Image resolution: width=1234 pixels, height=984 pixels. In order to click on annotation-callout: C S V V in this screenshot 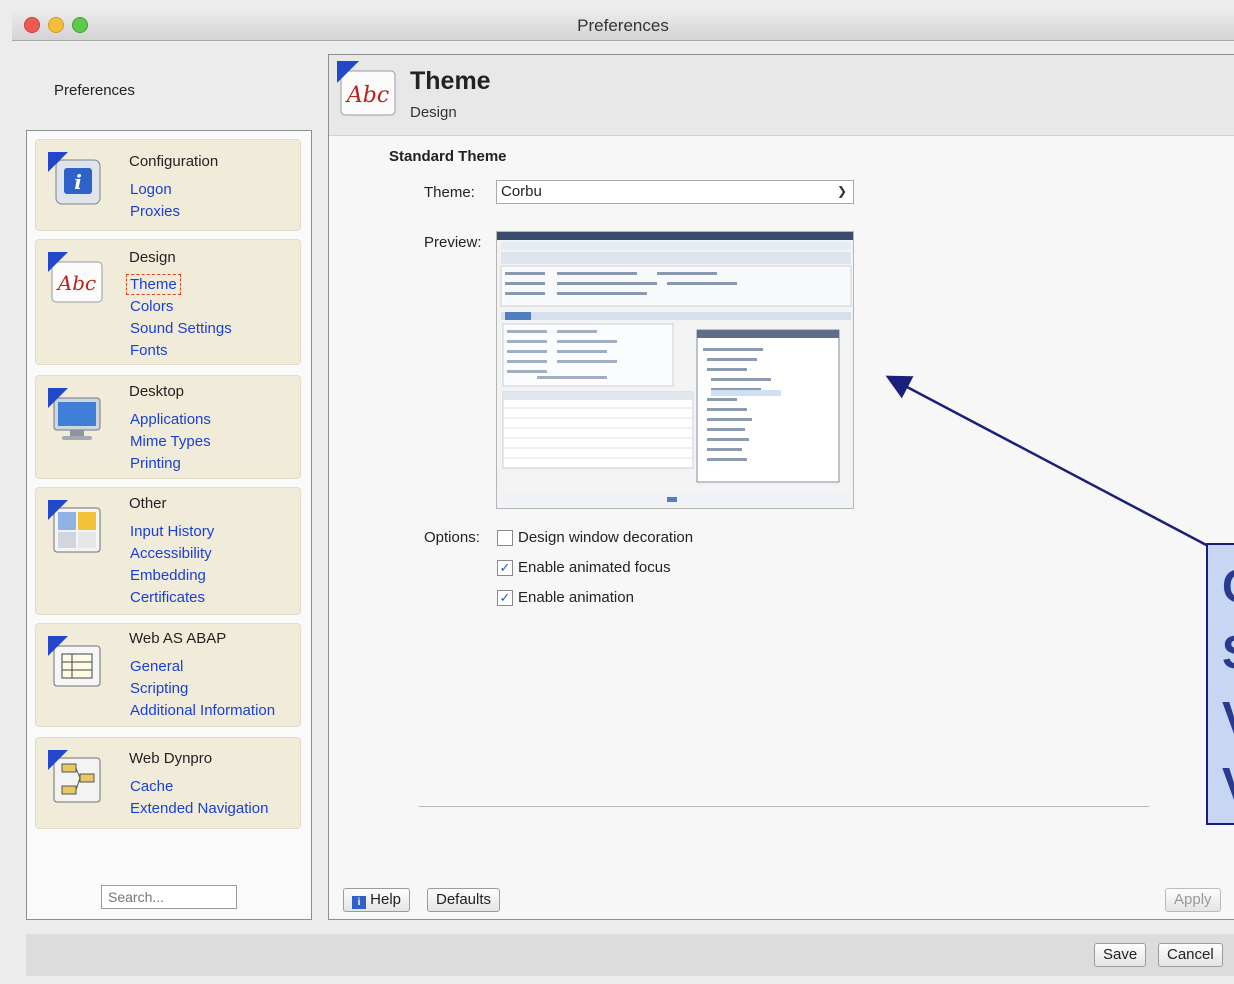, I will do `click(1220, 684)`.